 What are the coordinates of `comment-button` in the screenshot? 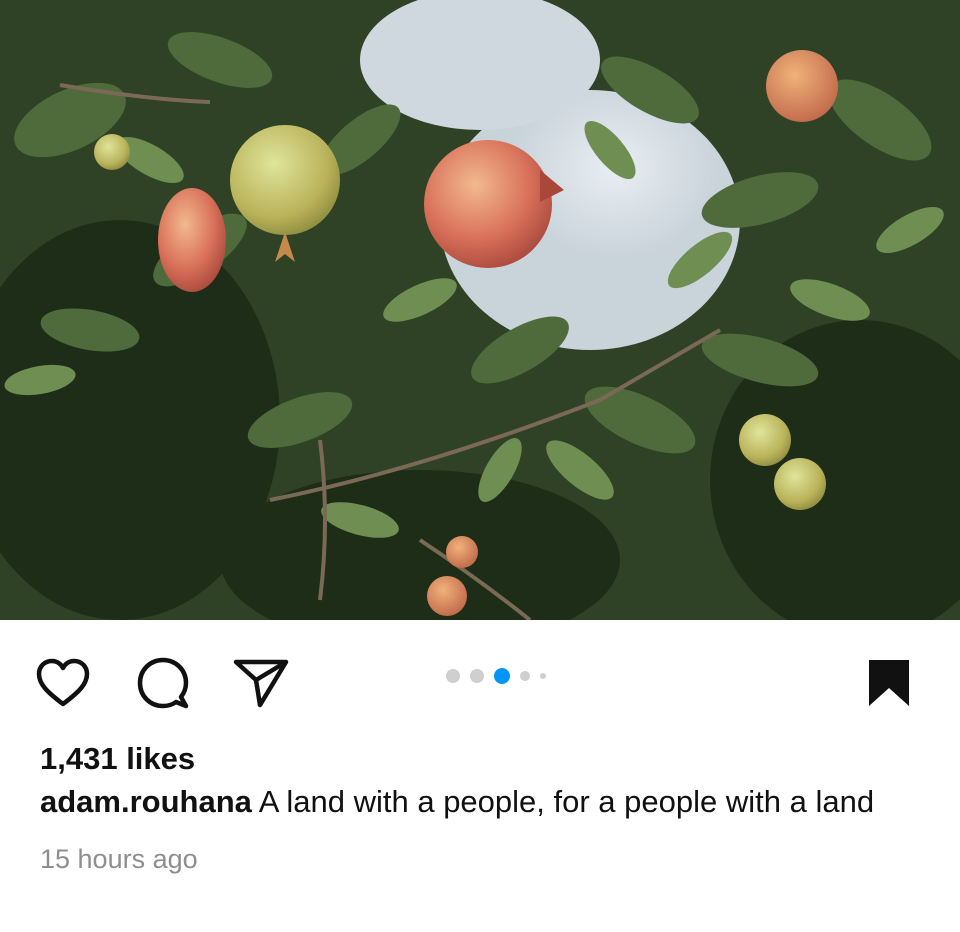 It's located at (163, 683).